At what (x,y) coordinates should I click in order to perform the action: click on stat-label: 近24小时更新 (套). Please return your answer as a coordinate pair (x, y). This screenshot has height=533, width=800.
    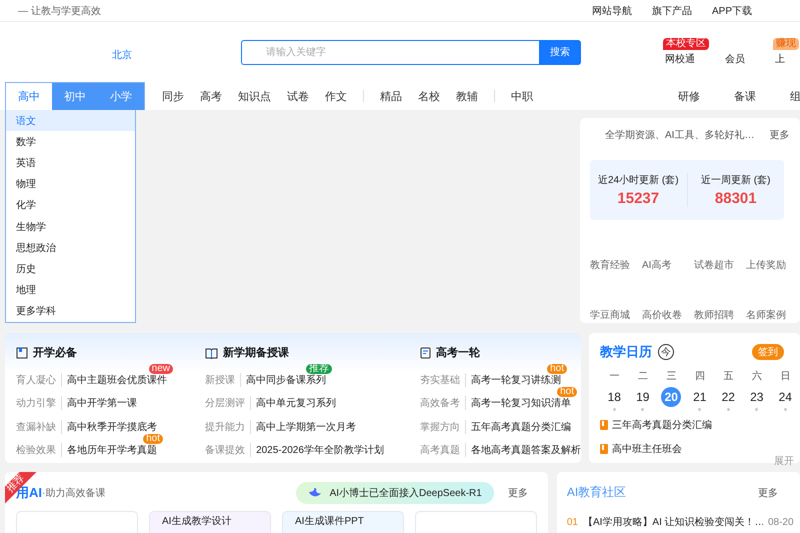
    Looking at the image, I should click on (638, 180).